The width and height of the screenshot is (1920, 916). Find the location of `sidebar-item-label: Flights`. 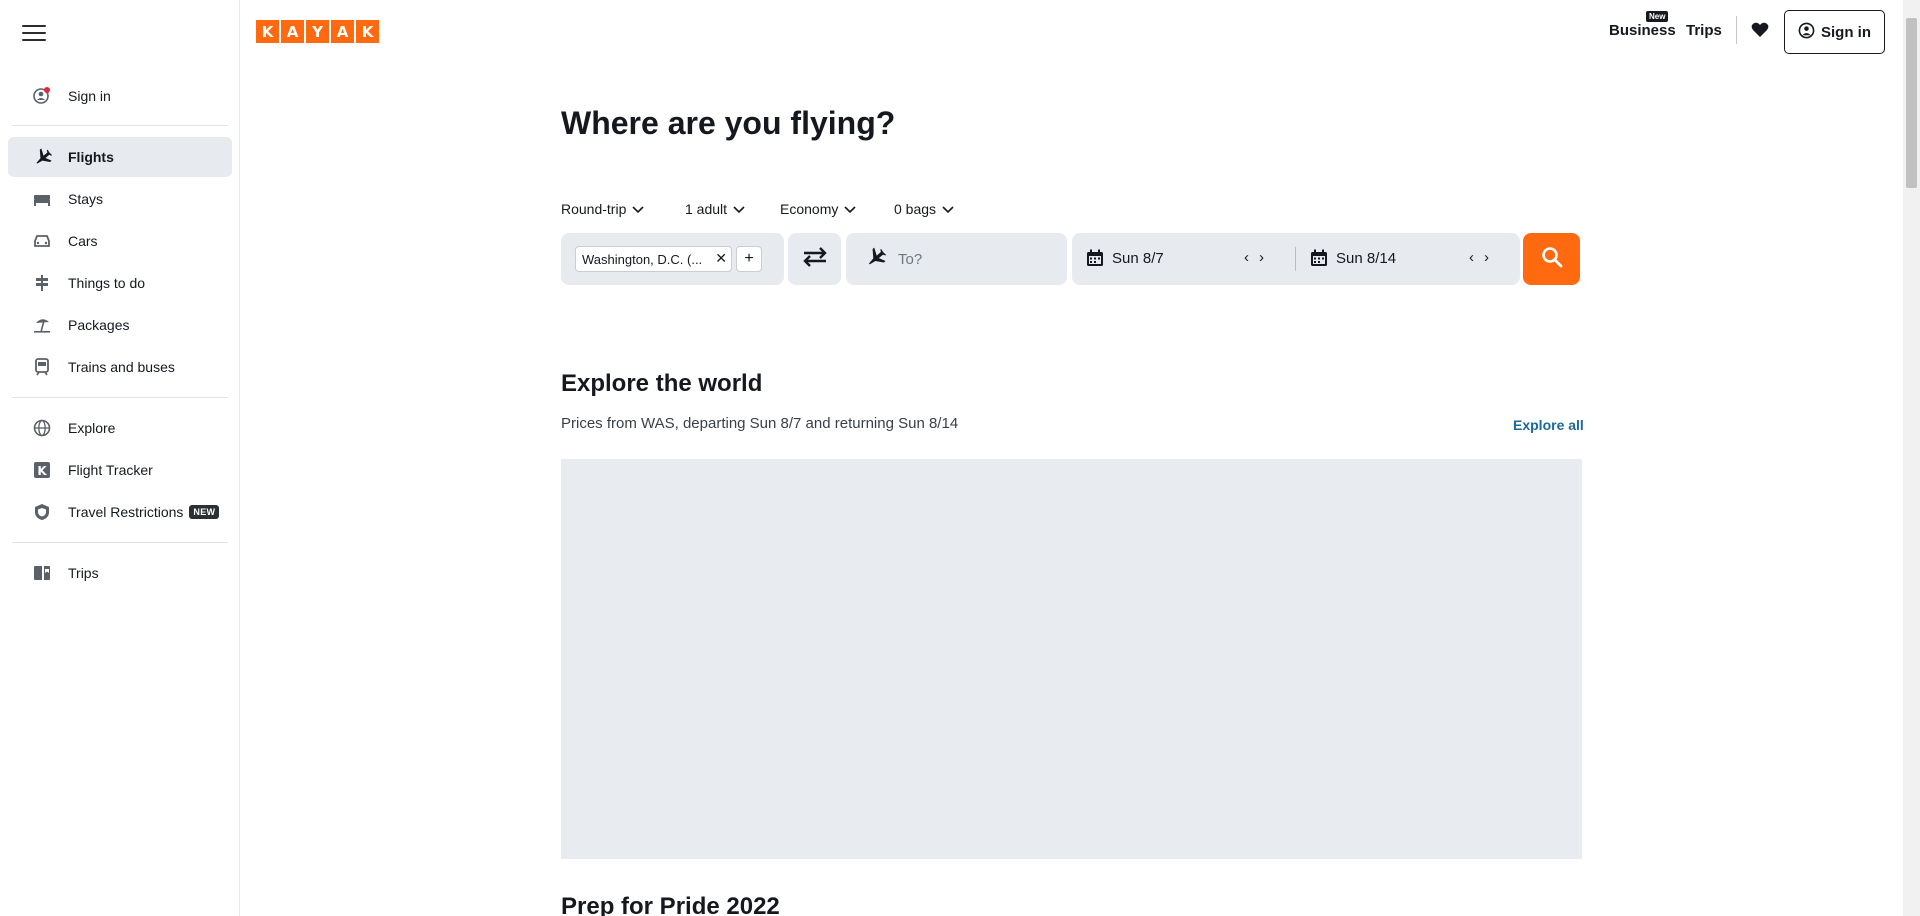

sidebar-item-label: Flights is located at coordinates (91, 157).